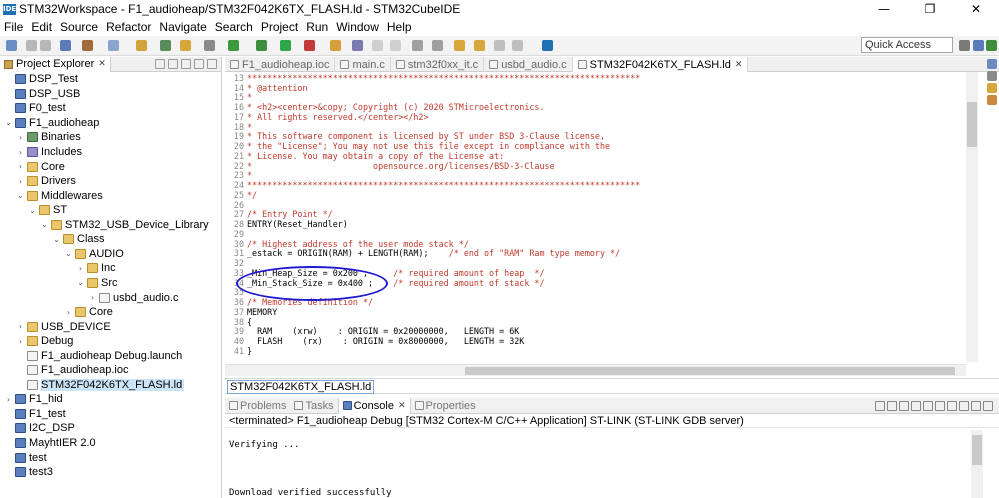 This screenshot has height=498, width=999. What do you see at coordinates (459, 45) in the screenshot?
I see `previous-annotation-icon` at bounding box center [459, 45].